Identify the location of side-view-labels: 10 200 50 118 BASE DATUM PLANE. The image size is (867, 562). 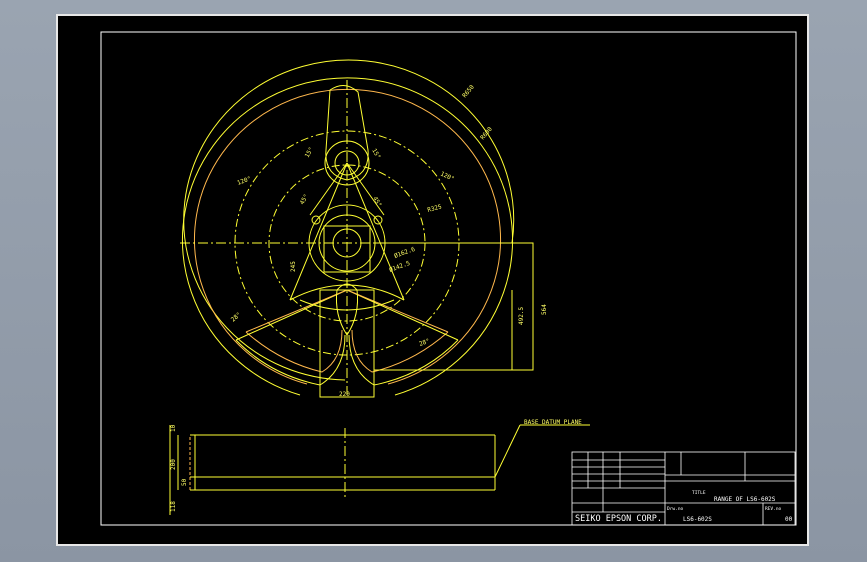
(376, 465).